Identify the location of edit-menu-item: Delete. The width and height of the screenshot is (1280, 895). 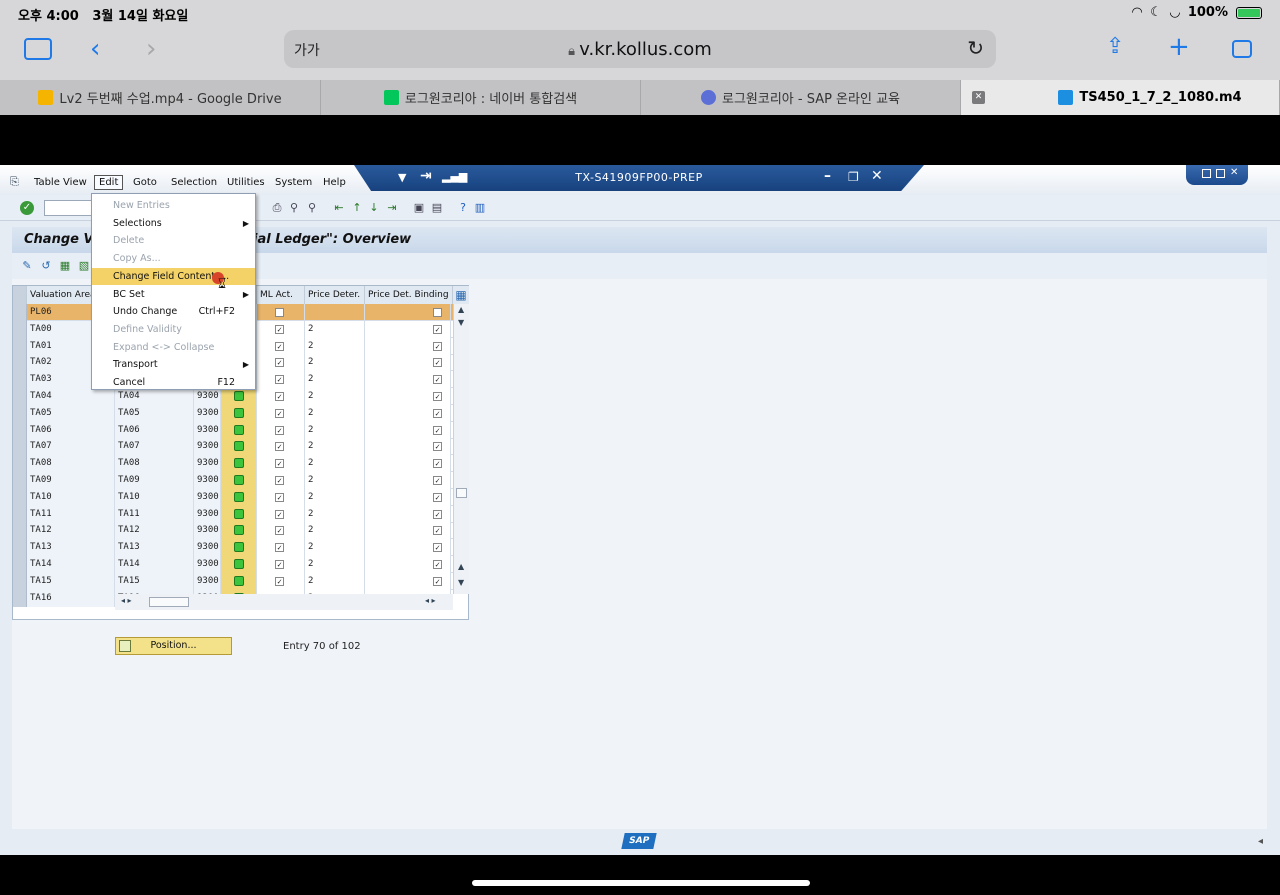
(173, 240).